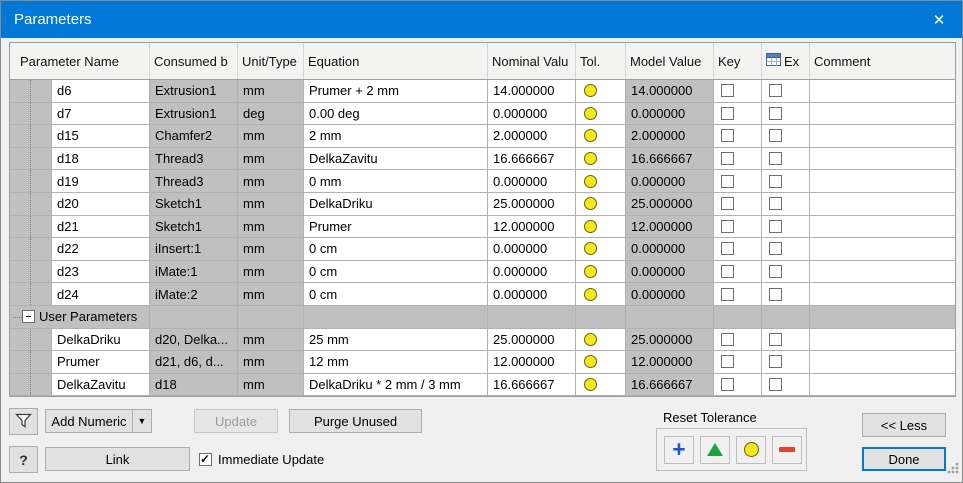  Describe the element at coordinates (396, 114) in the screenshot. I see `equation-cell: 0.00 deg` at that location.